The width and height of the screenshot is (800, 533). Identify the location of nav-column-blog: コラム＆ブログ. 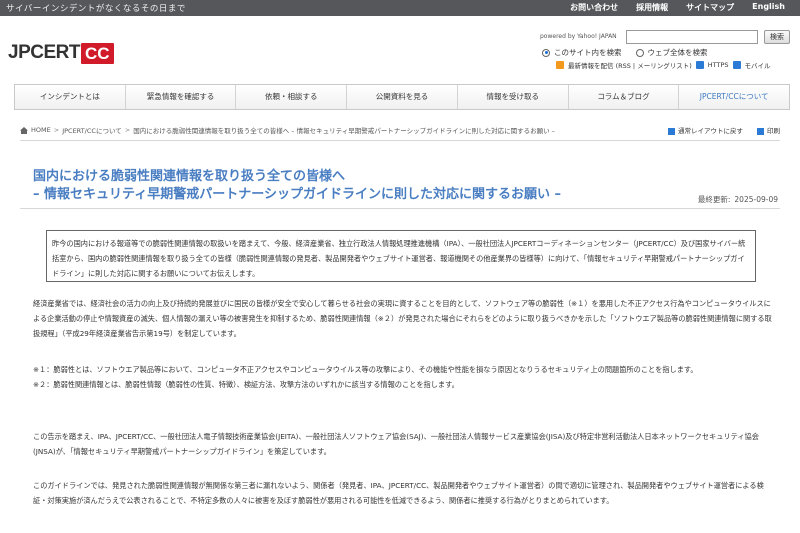
(624, 97).